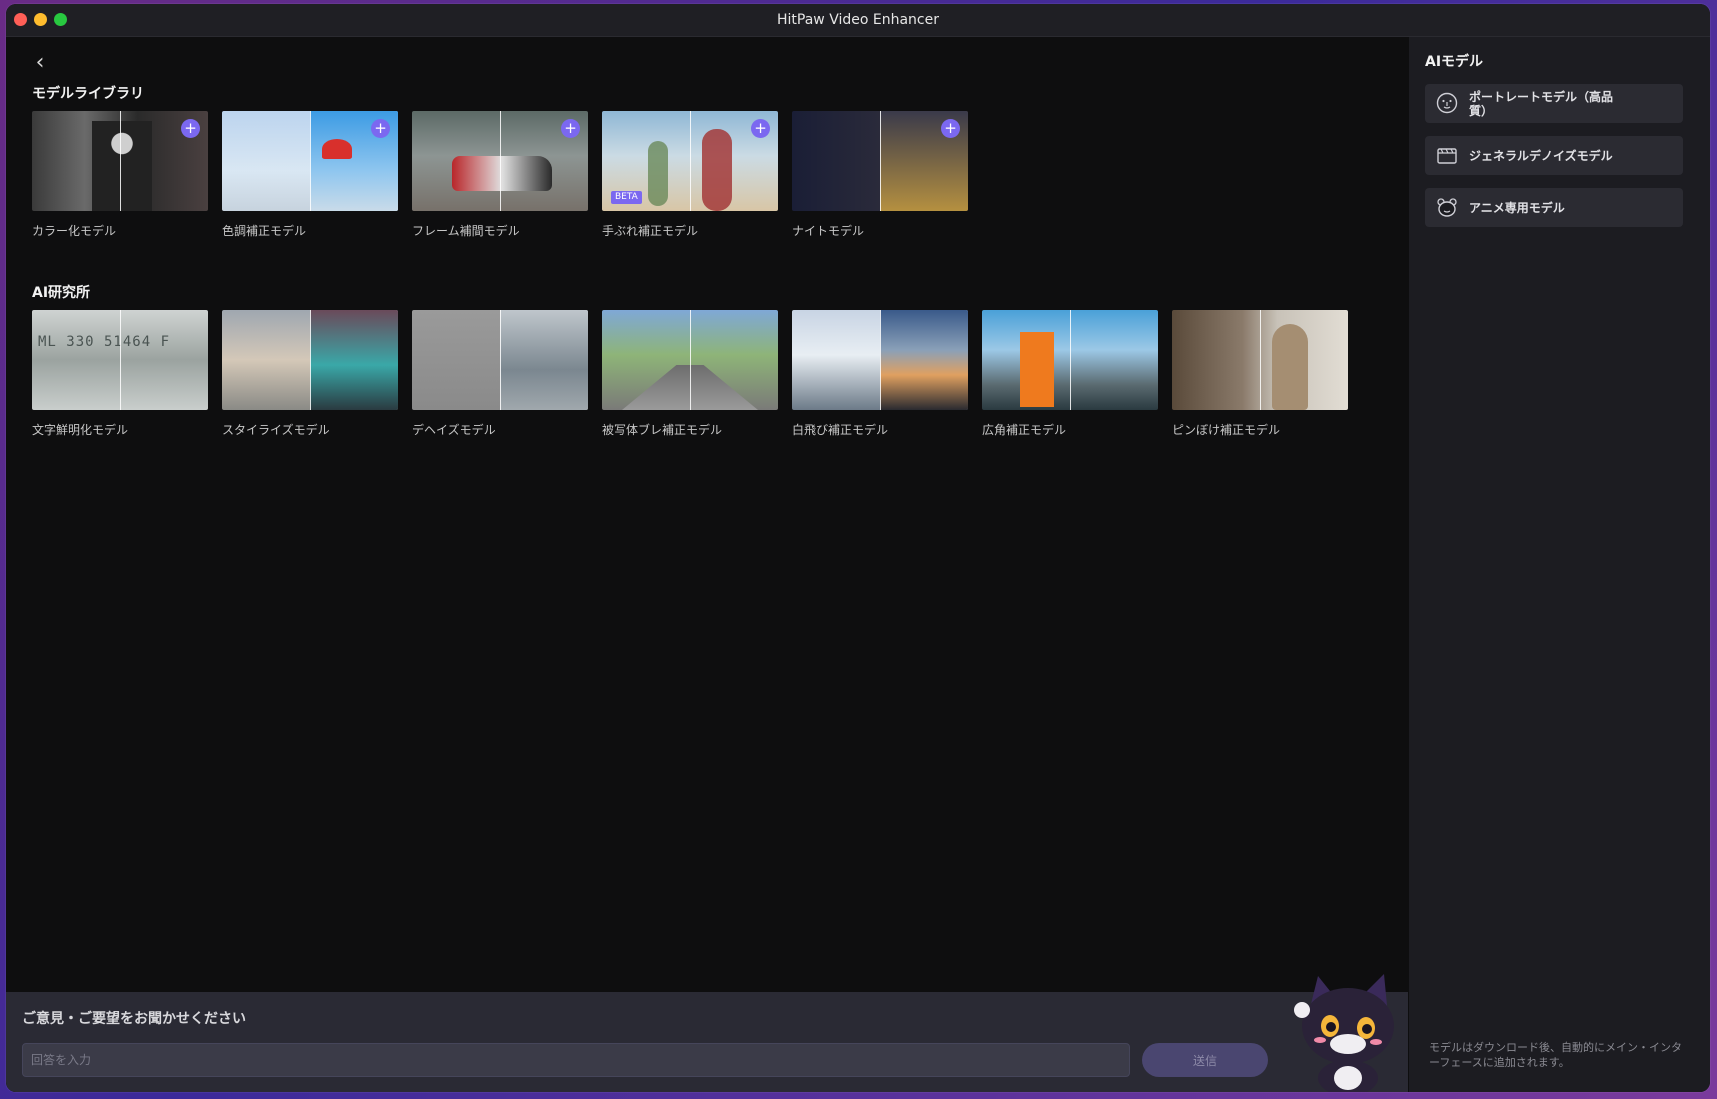  I want to click on clapperboard-icon, so click(1447, 156).